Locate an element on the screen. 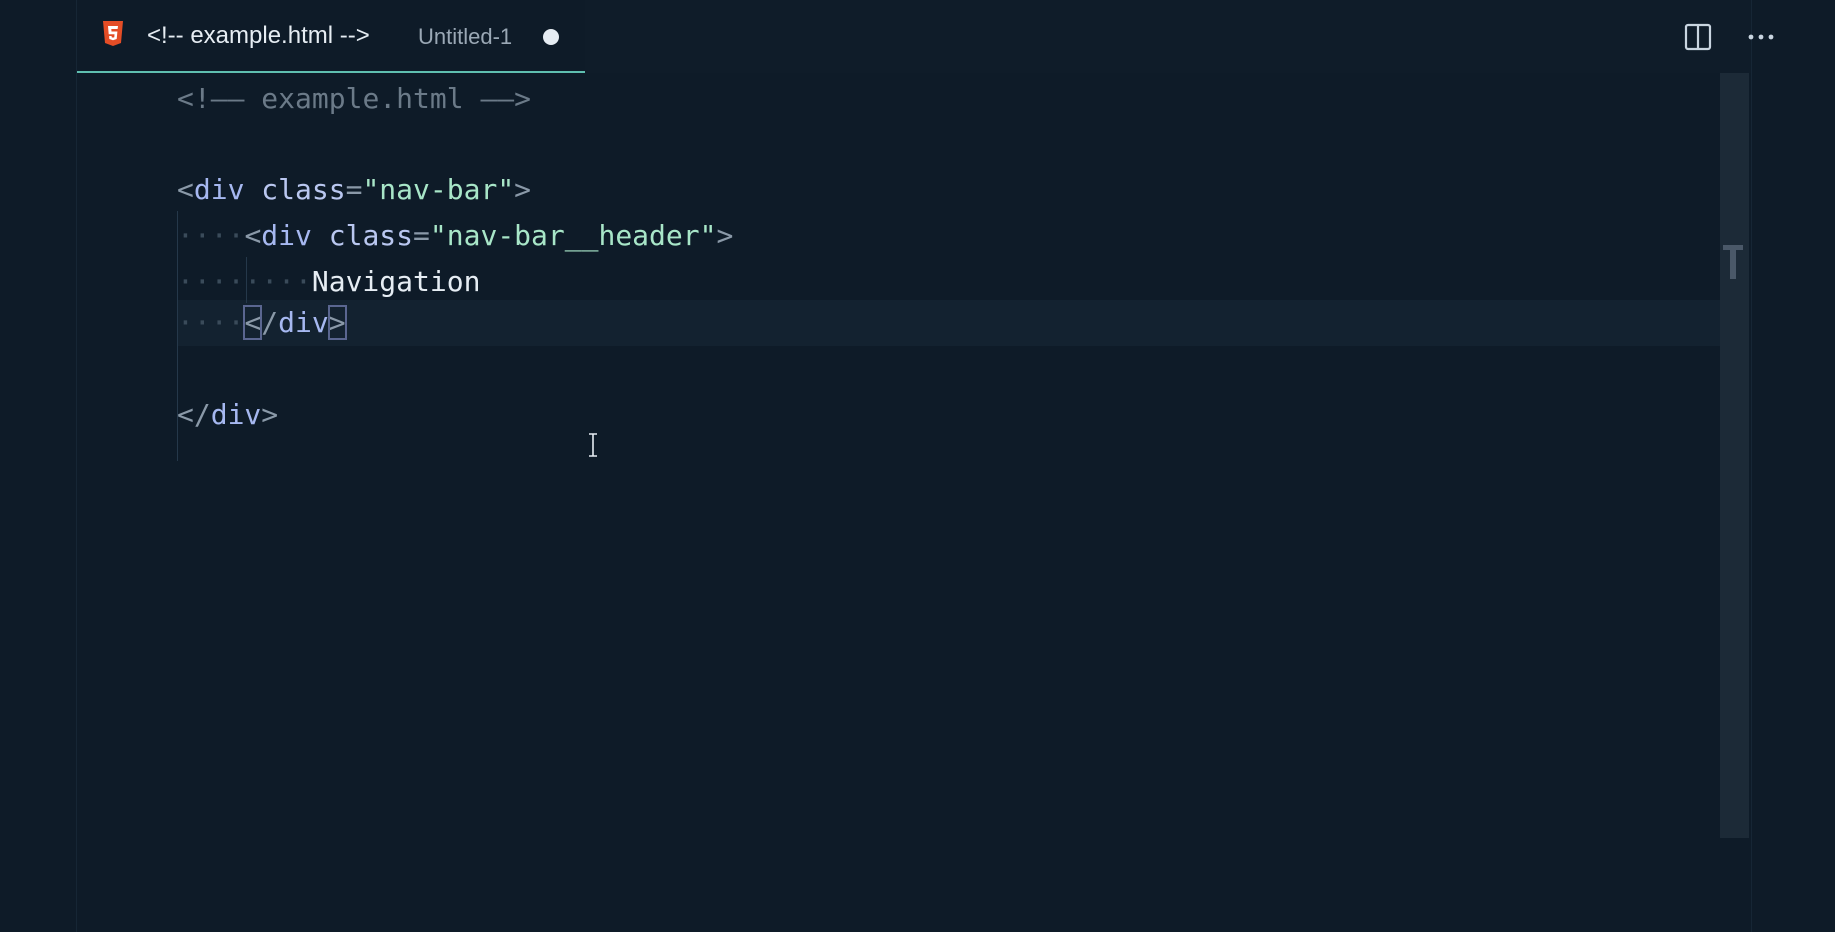 The height and width of the screenshot is (932, 1835). code-line-8: </div> is located at coordinates (227, 415).